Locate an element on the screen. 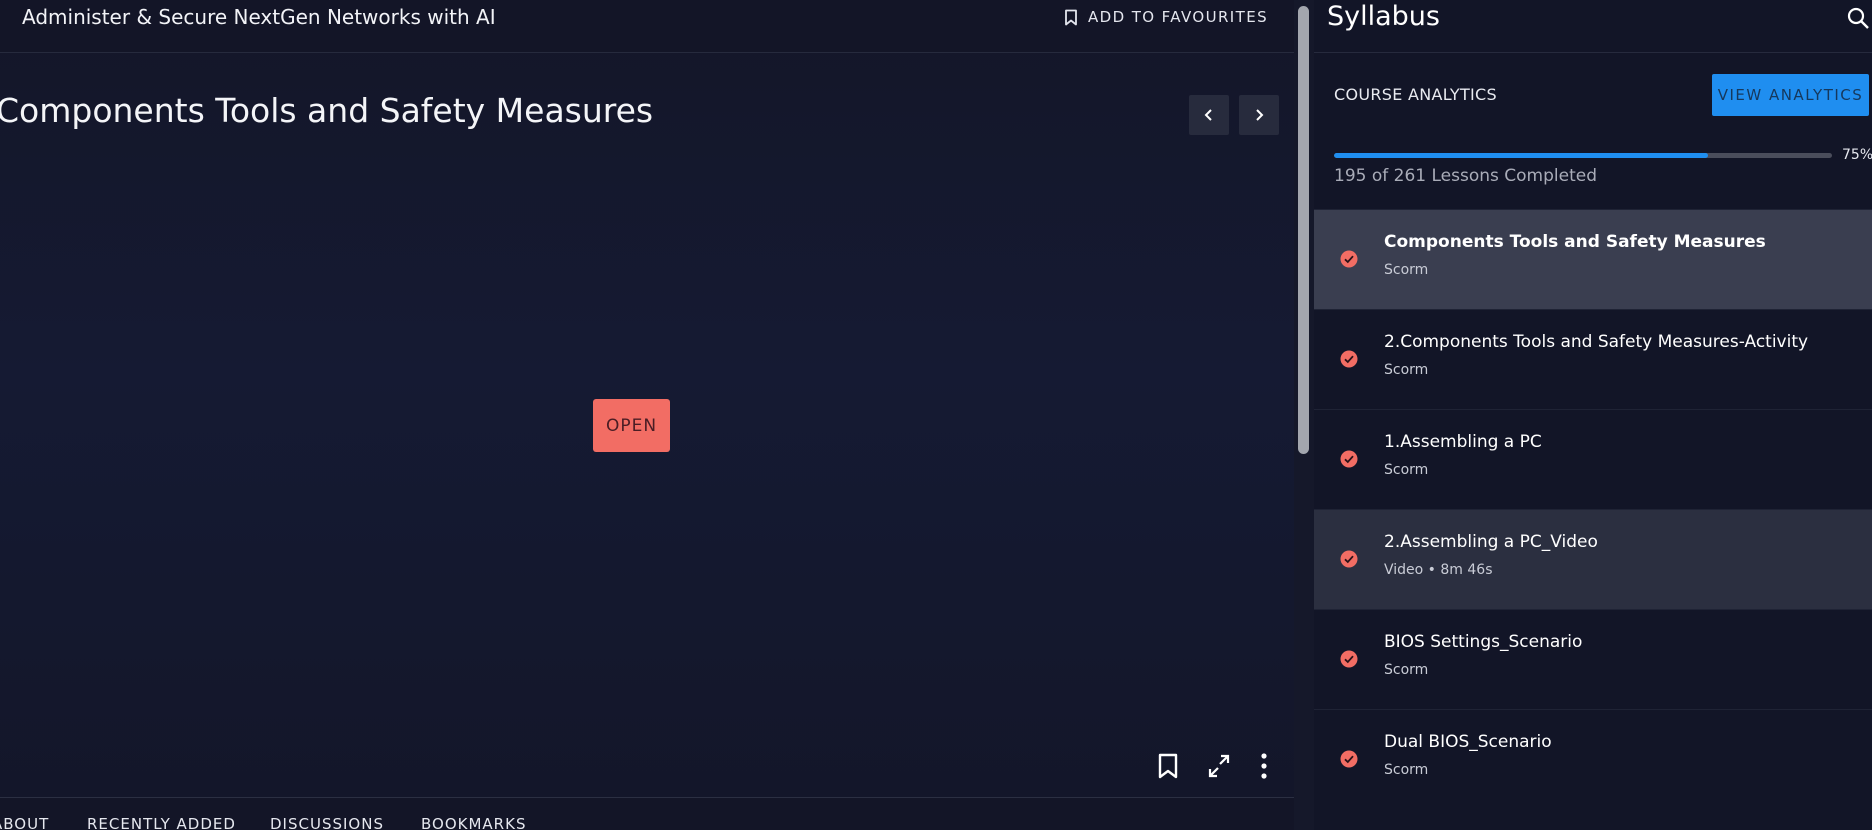 Image resolution: width=1872 pixels, height=830 pixels. chevron-right-icon is located at coordinates (1260, 115).